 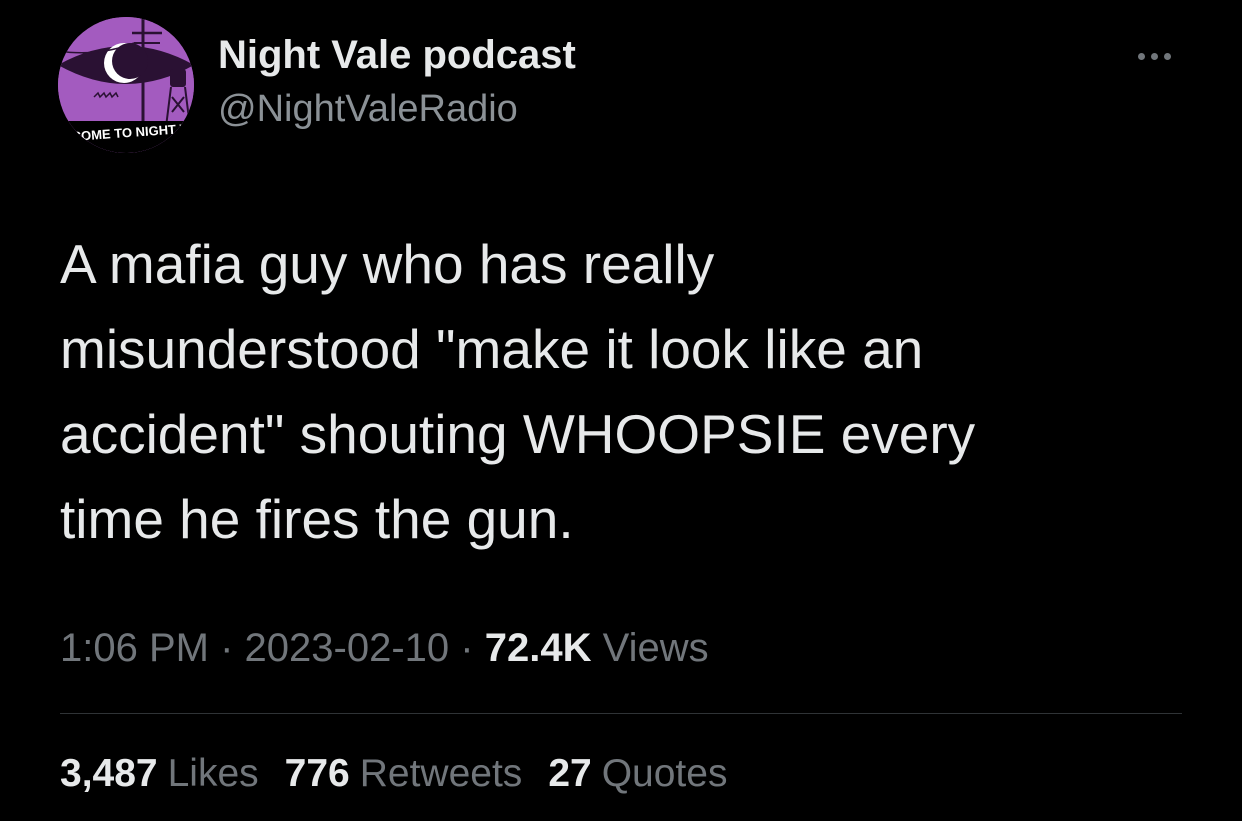 I want to click on views-label: Views, so click(x=655, y=648).